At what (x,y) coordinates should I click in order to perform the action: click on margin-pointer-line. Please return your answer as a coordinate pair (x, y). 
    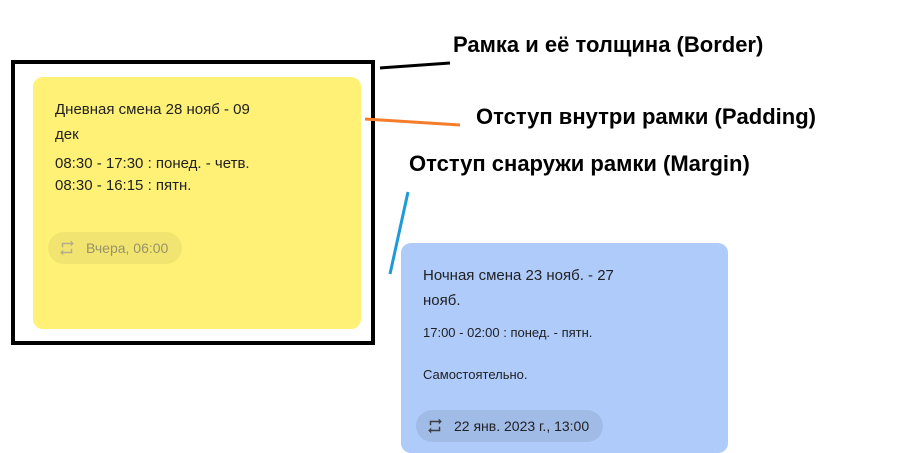
    Looking at the image, I should click on (399, 233).